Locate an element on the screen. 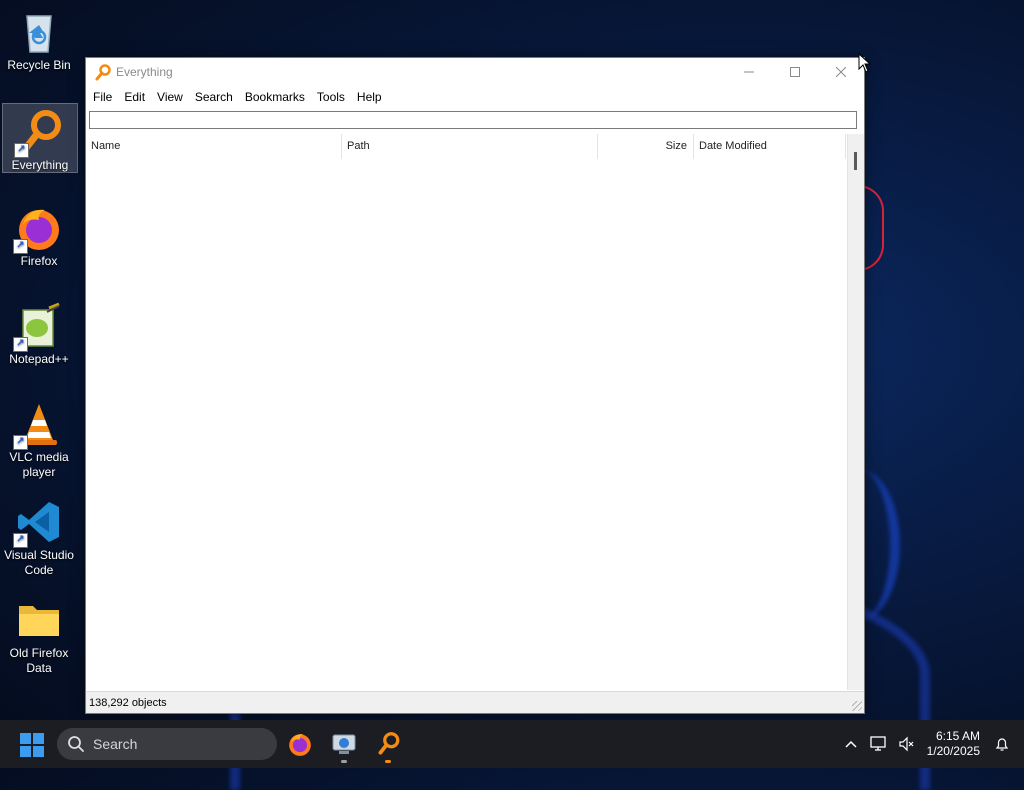 The width and height of the screenshot is (1024, 790). column-header-size: Size is located at coordinates (646, 146).